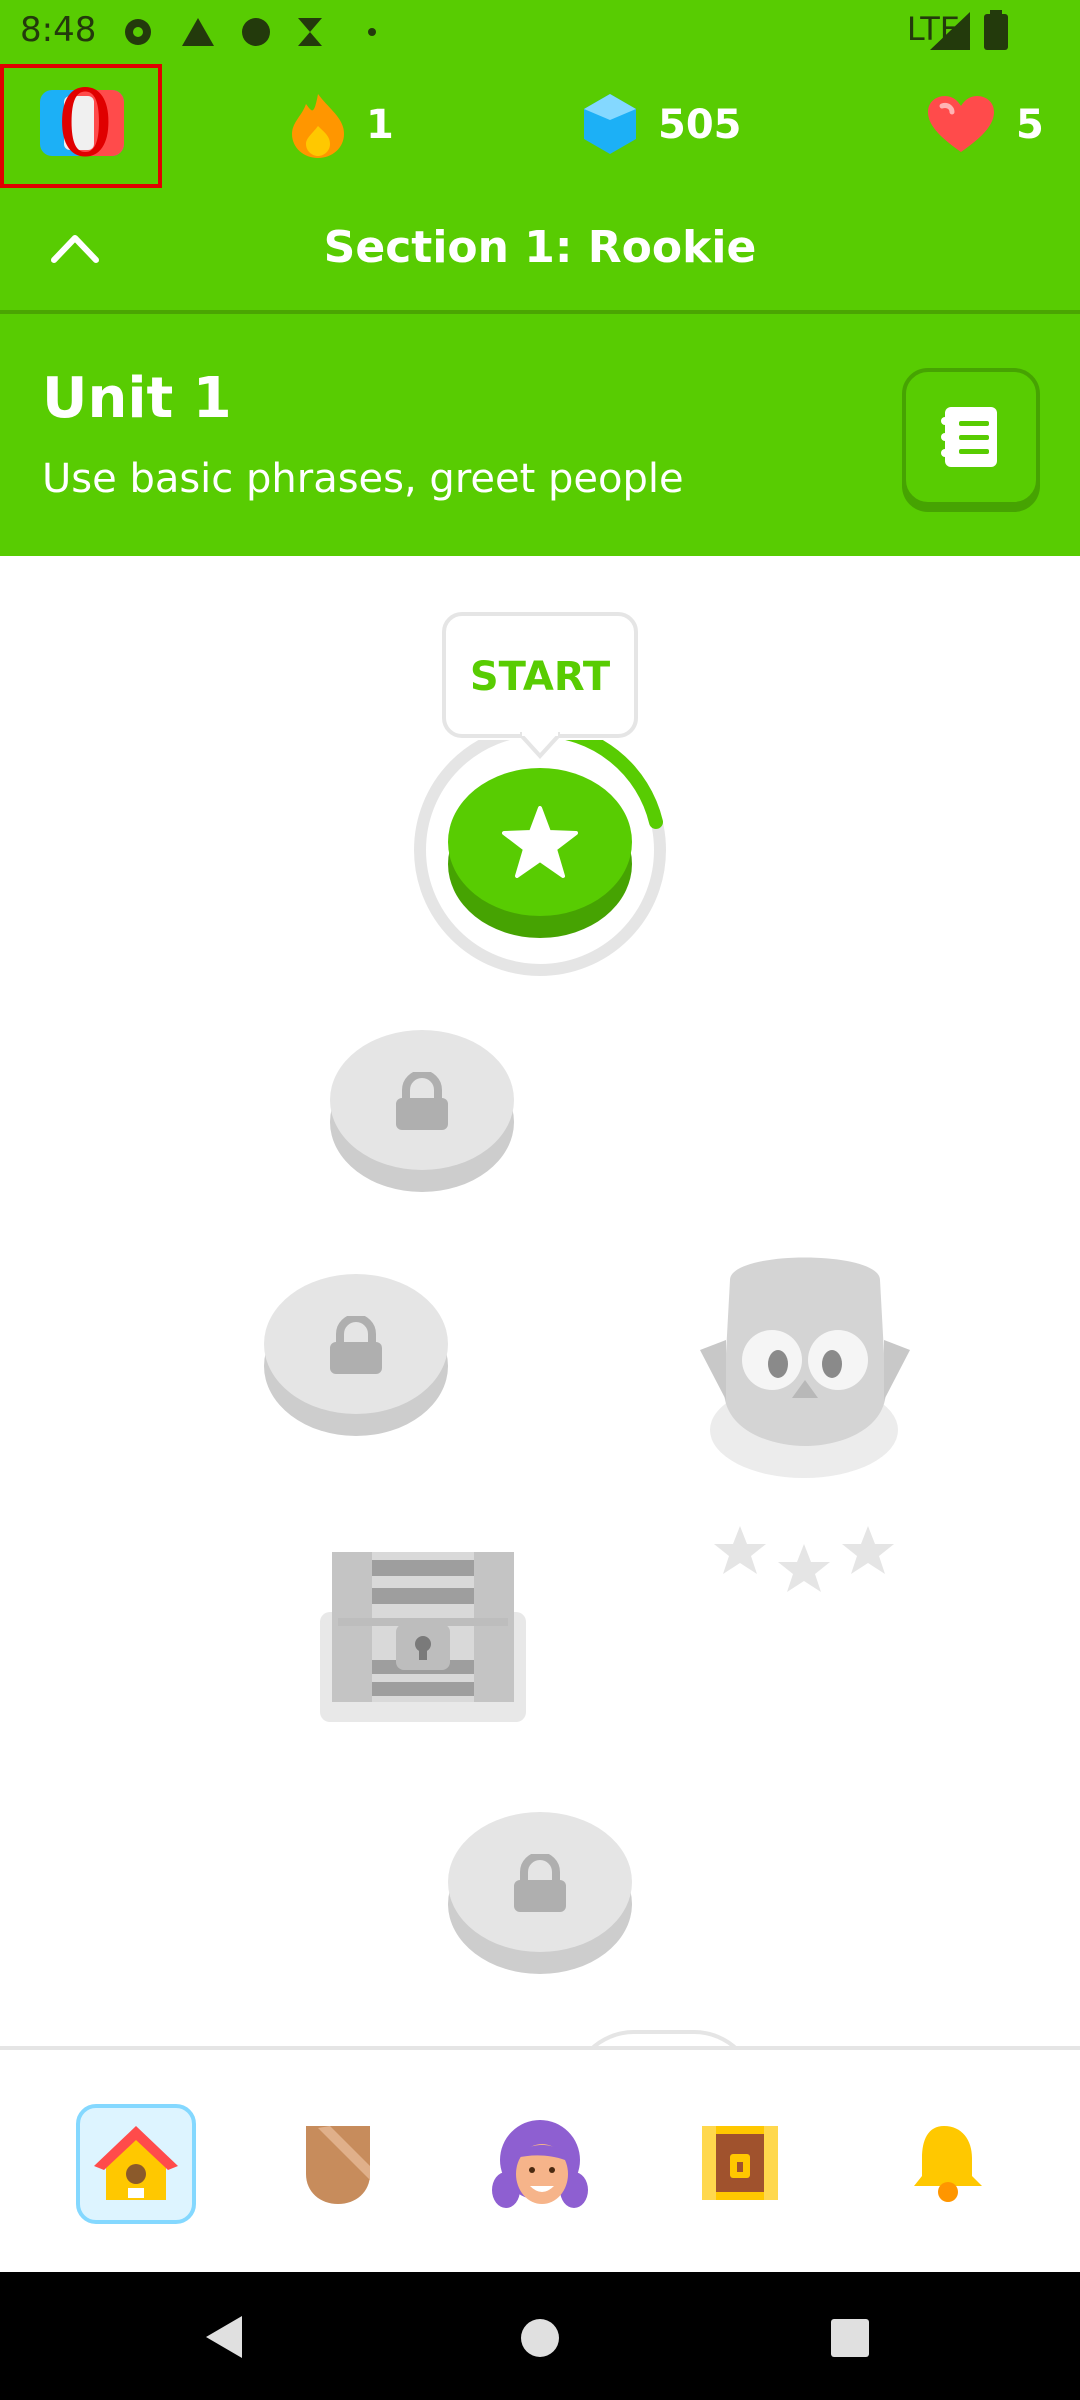  Describe the element at coordinates (363, 479) in the screenshot. I see `unit-subtitle: Use basic phrases, greet people` at that location.